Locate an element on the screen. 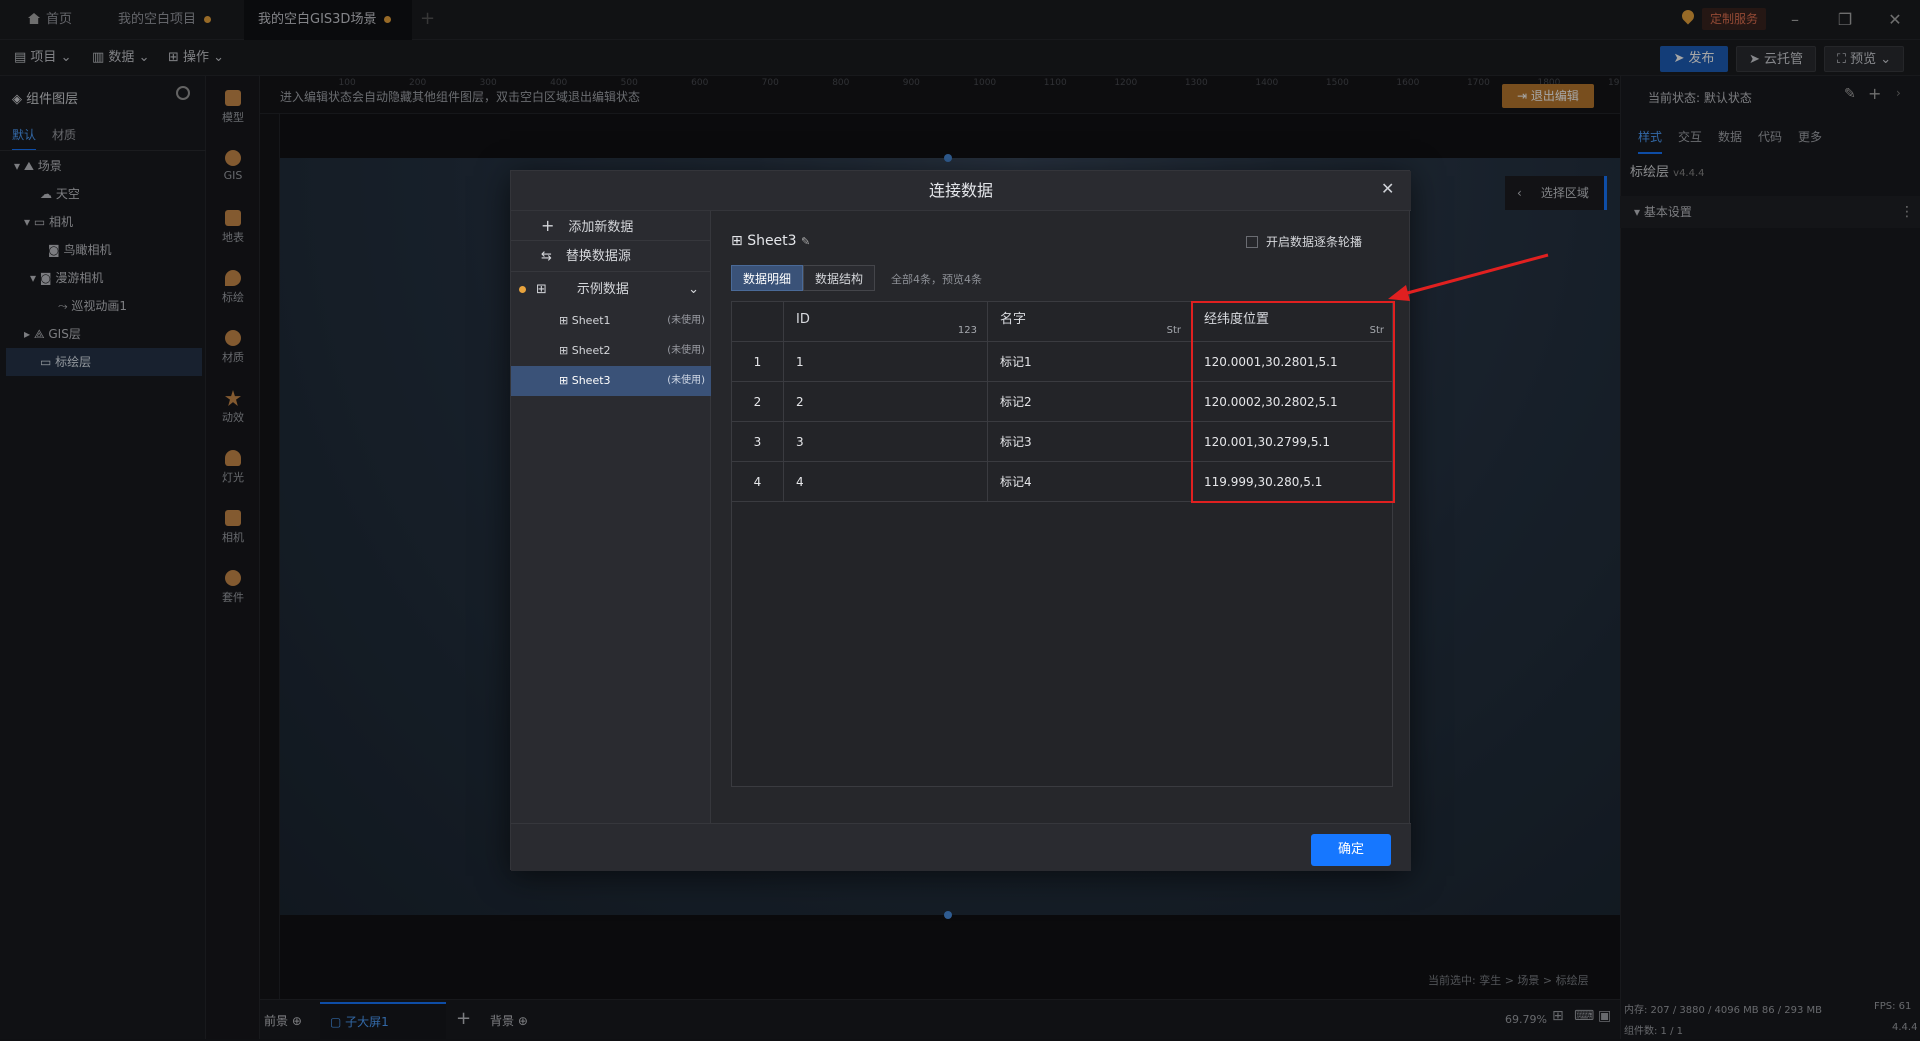 Image resolution: width=1920 pixels, height=1041 pixels. plus-icon: + is located at coordinates (548, 225).